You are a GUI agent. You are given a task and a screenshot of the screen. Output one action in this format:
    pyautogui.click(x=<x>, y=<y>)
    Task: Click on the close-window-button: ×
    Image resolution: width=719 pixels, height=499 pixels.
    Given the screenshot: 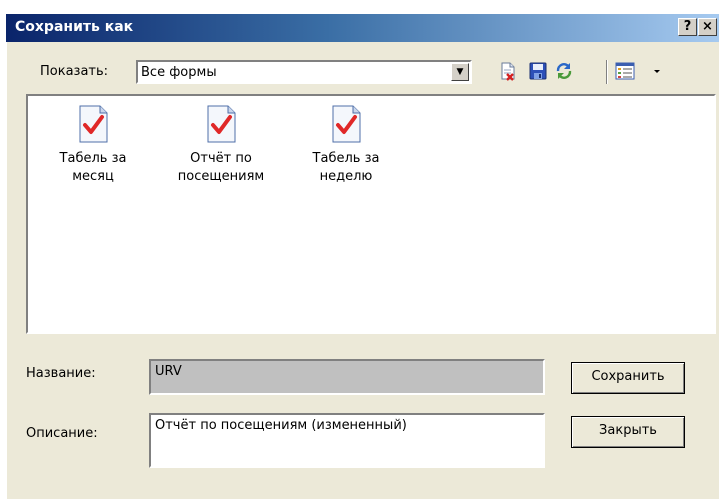 What is the action you would take?
    pyautogui.click(x=707, y=27)
    